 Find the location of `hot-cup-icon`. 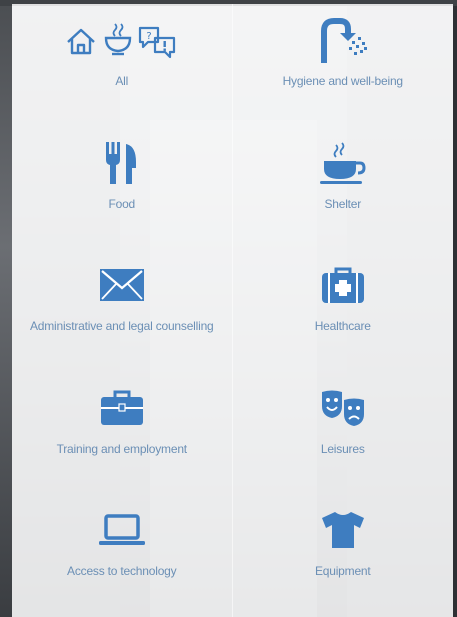

hot-cup-icon is located at coordinates (343, 163).